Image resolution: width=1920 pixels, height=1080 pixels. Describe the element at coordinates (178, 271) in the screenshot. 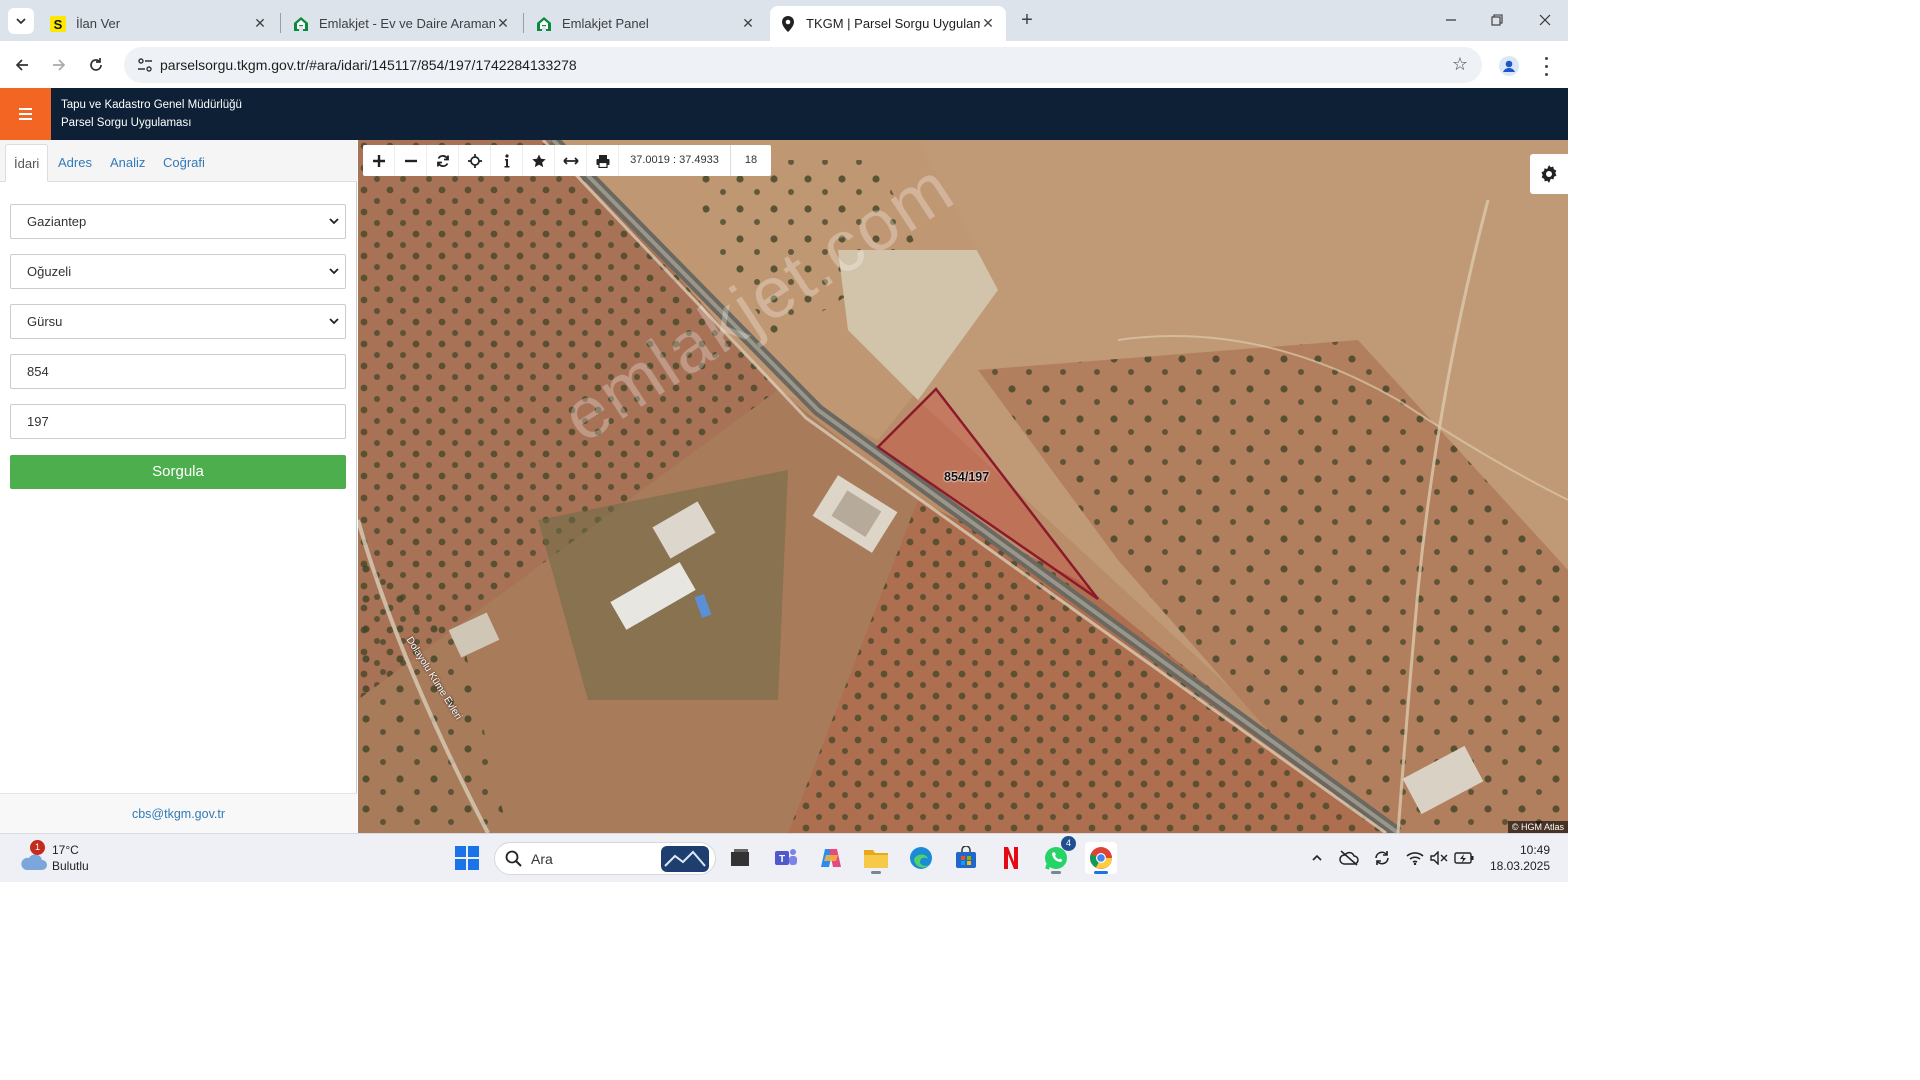

I see `district-select: Oğuzeli` at that location.